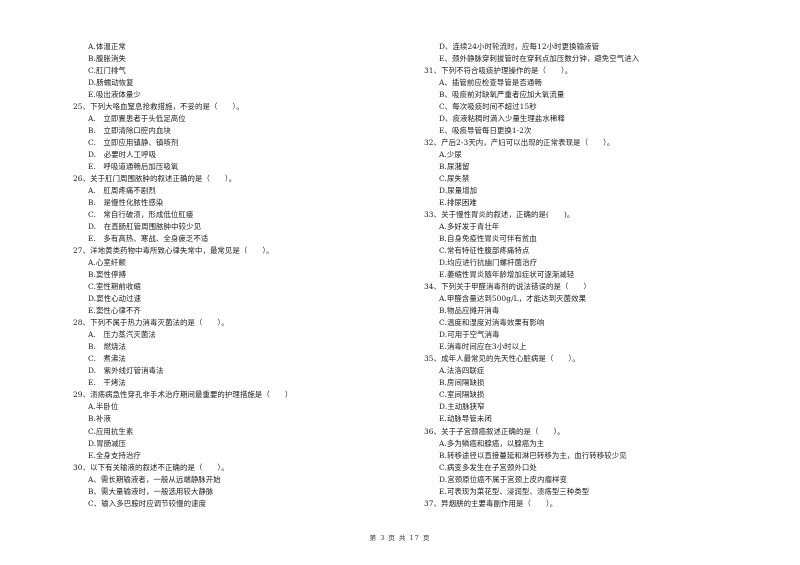  What do you see at coordinates (491, 503) in the screenshot?
I see `question-stem: 37、异烟肼的主要毒副作用是（ ）。` at bounding box center [491, 503].